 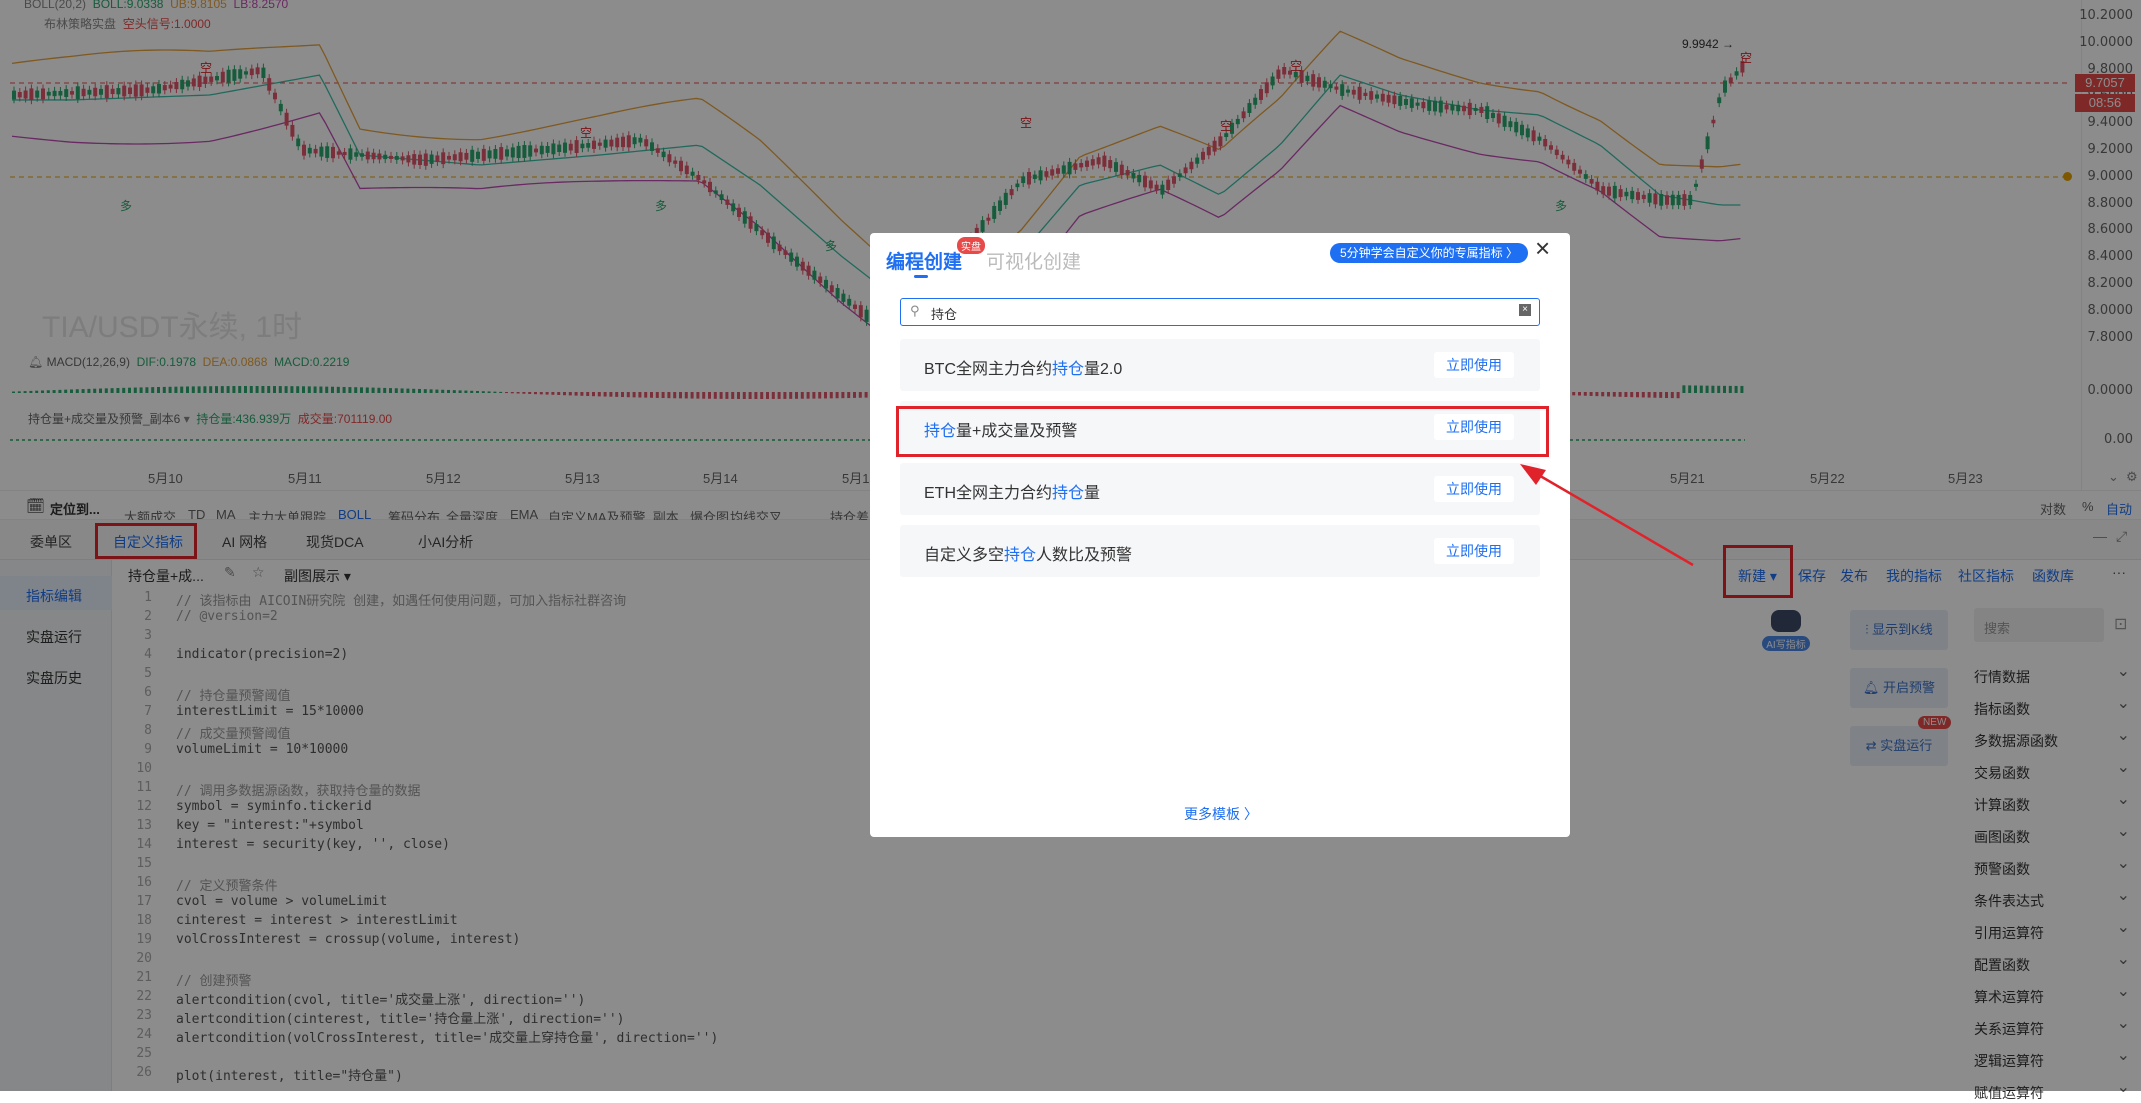 What do you see at coordinates (1429, 253) in the screenshot?
I see `promo-link: 5分钟学会自定义你的专属指标 〉` at bounding box center [1429, 253].